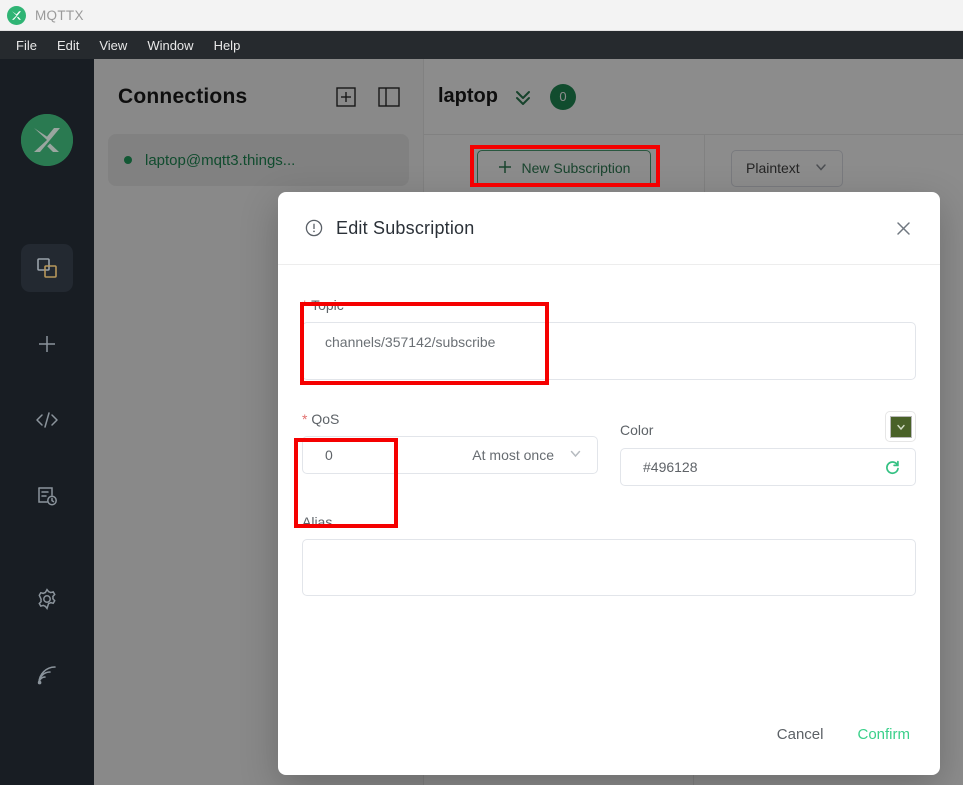 The height and width of the screenshot is (785, 963). I want to click on color-value: #496128, so click(670, 467).